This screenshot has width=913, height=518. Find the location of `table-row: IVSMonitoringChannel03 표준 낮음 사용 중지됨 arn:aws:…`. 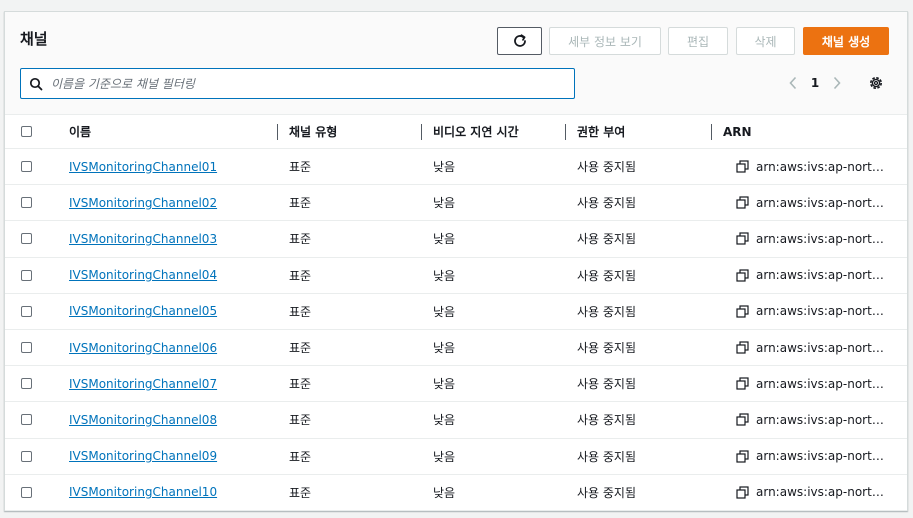

table-row: IVSMonitoringChannel03 표준 낮음 사용 중지됨 arn:aws:… is located at coordinates (456, 239).